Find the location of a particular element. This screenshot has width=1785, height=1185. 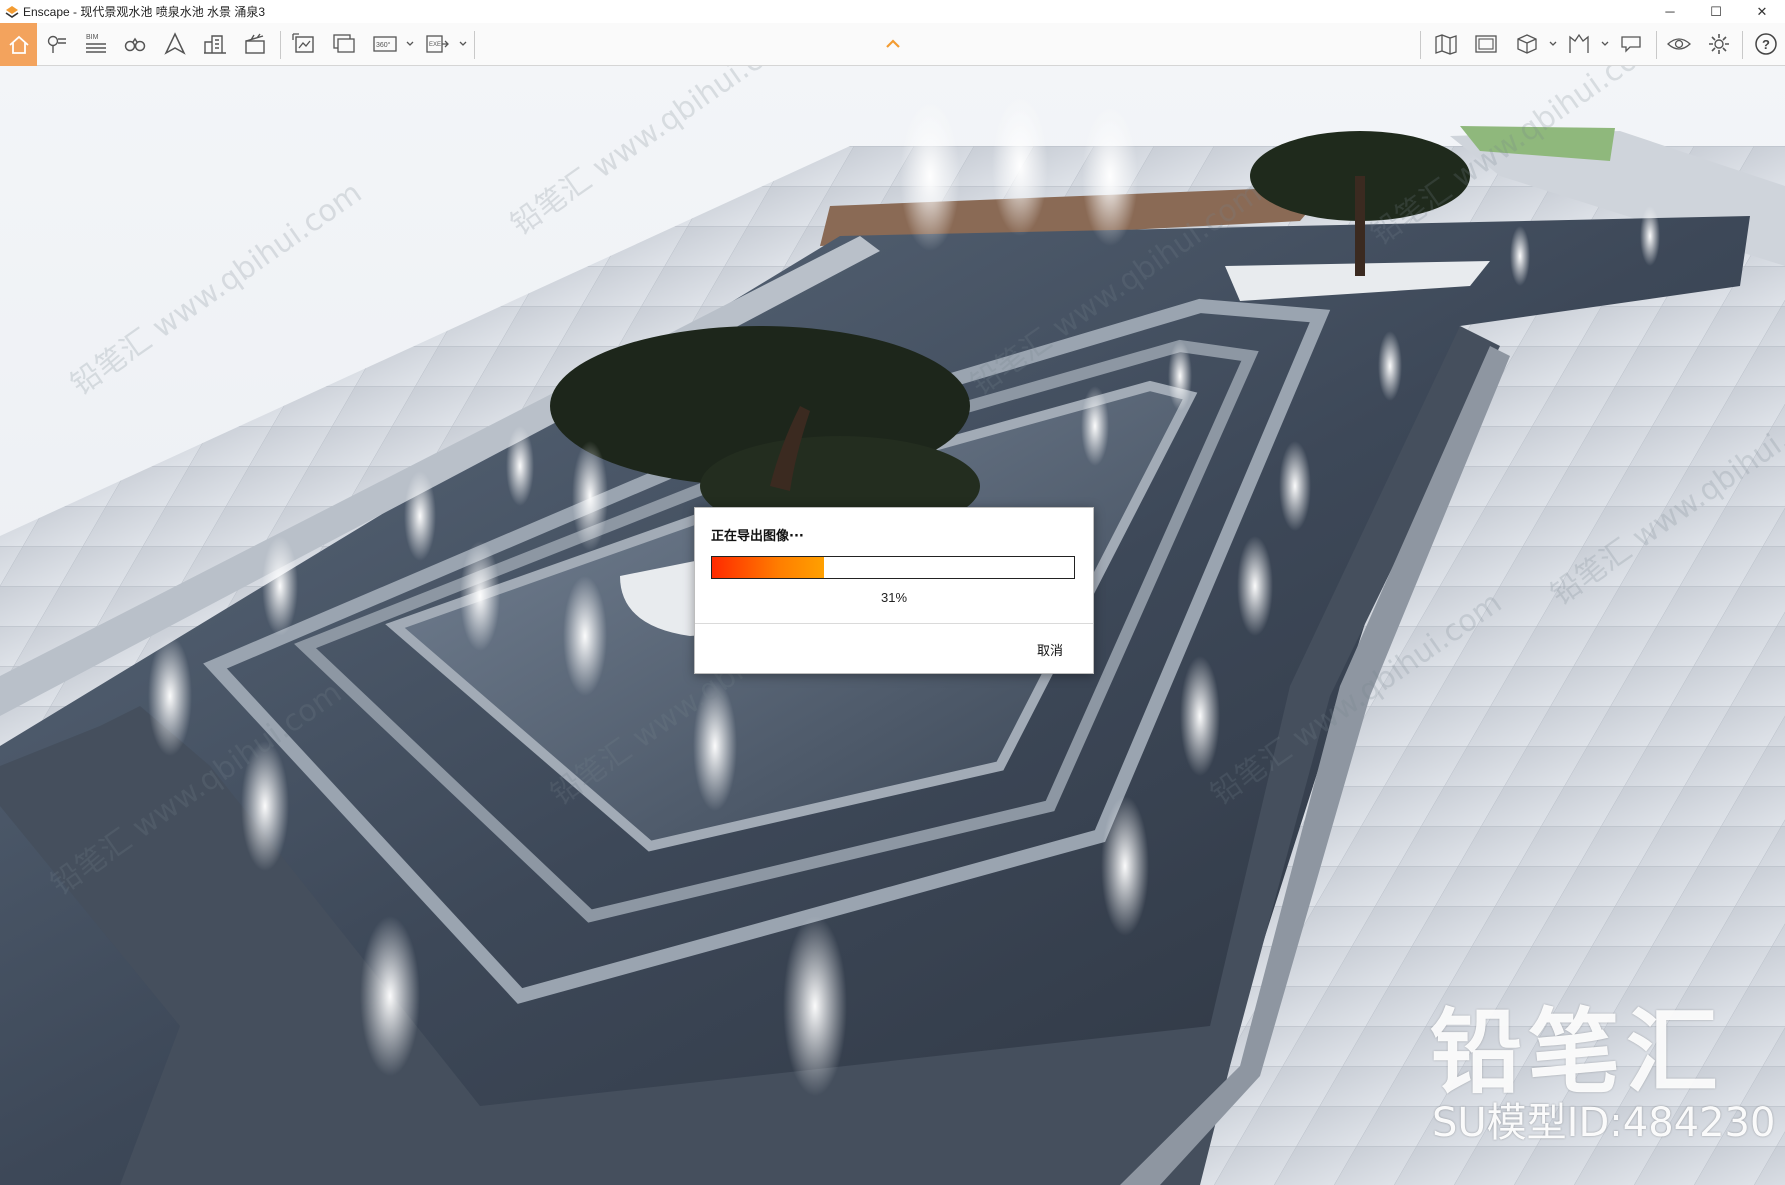

cancel-button: 取消 is located at coordinates (1050, 649).